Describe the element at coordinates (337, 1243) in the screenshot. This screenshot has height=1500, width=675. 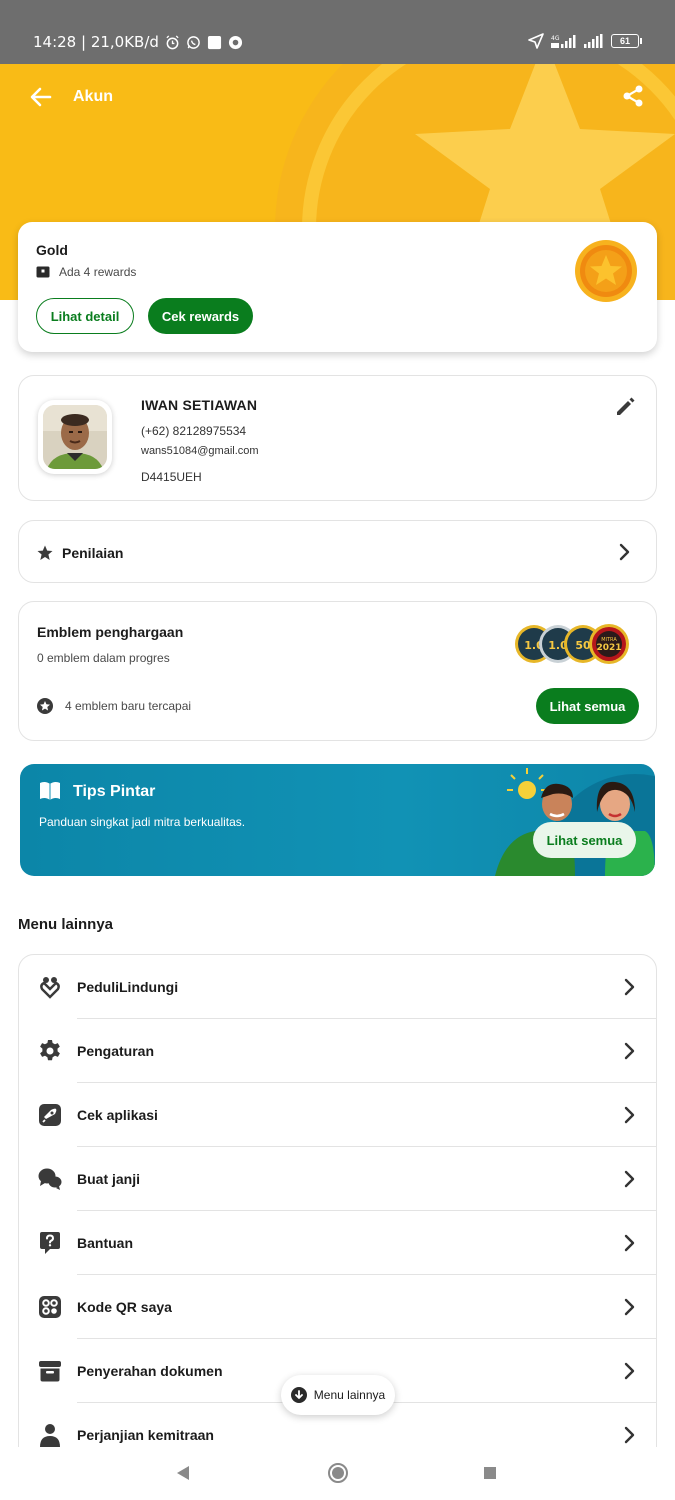
I see `menu-item-help: Bantuan` at that location.